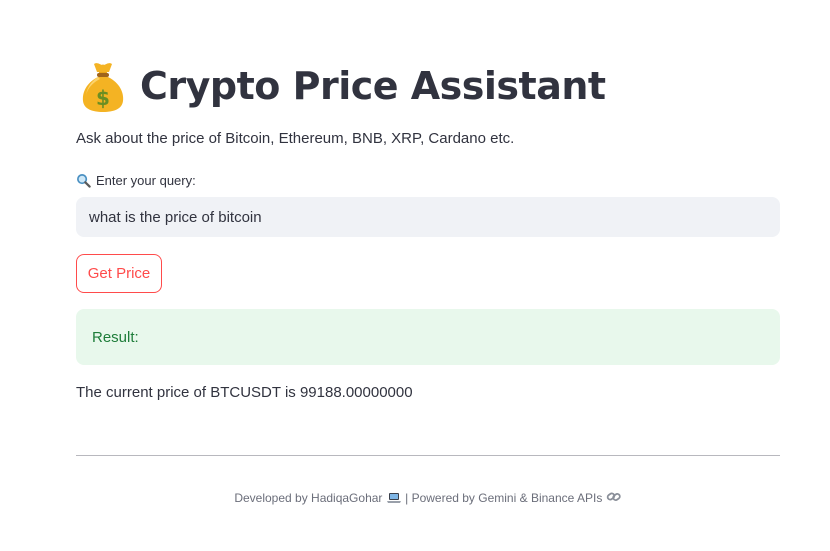 The image size is (830, 551). I want to click on result-label: Result:, so click(115, 337).